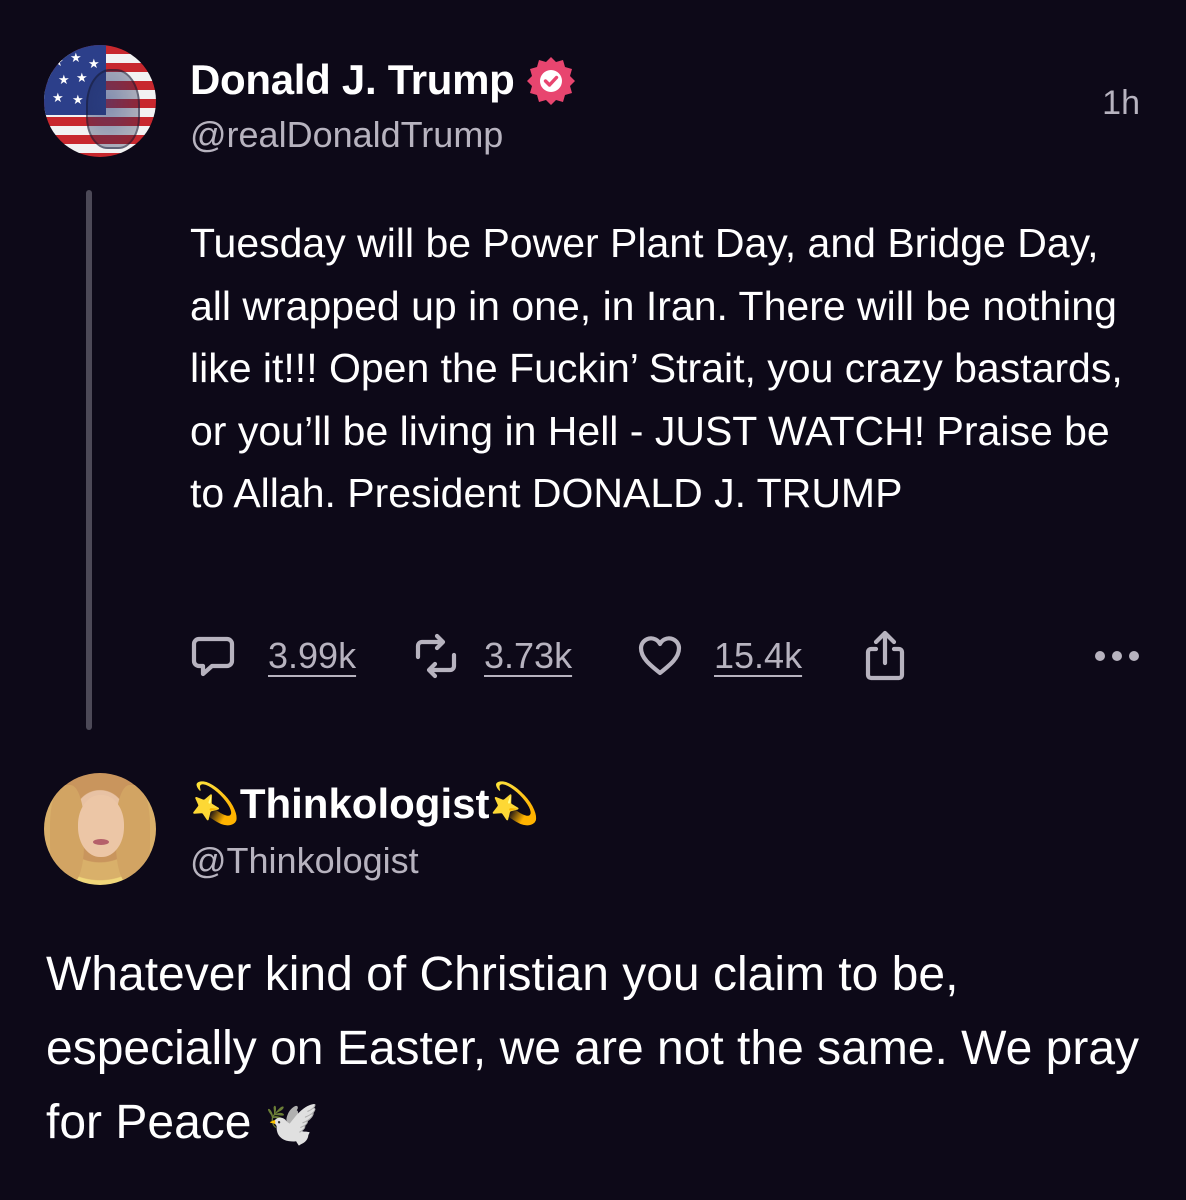 The height and width of the screenshot is (1200, 1186). I want to click on repost-count: 3.73k, so click(528, 656).